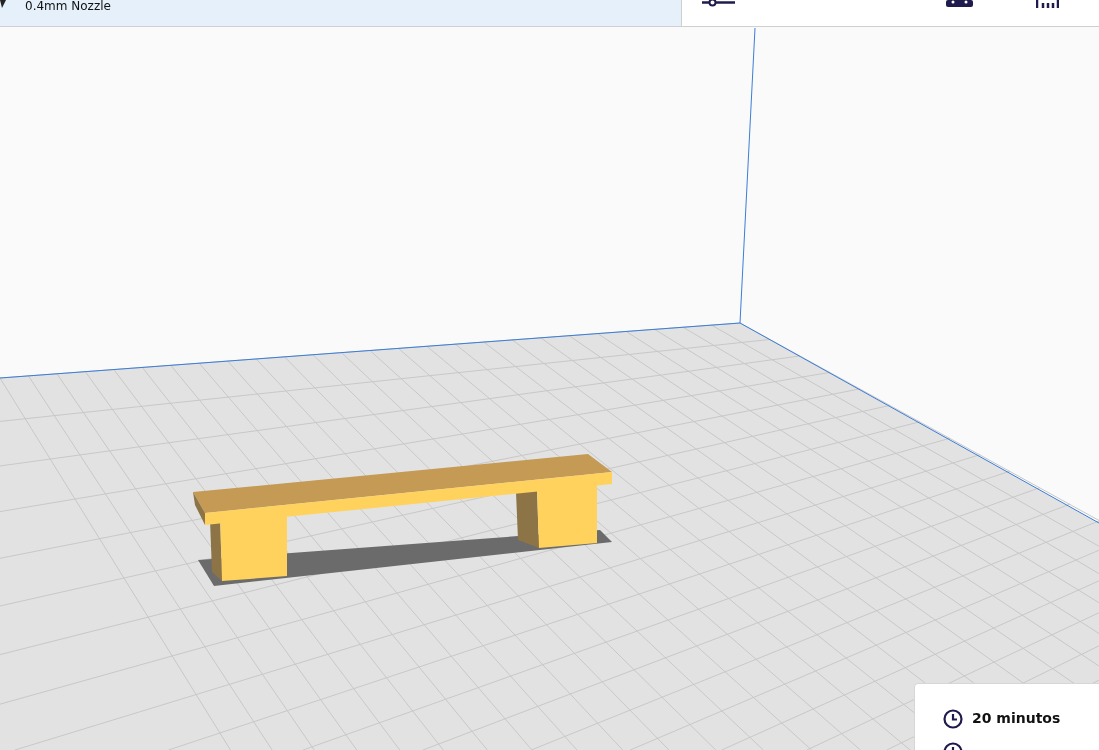 Image resolution: width=1099 pixels, height=750 pixels. What do you see at coordinates (953, 718) in the screenshot?
I see `clock-icon` at bounding box center [953, 718].